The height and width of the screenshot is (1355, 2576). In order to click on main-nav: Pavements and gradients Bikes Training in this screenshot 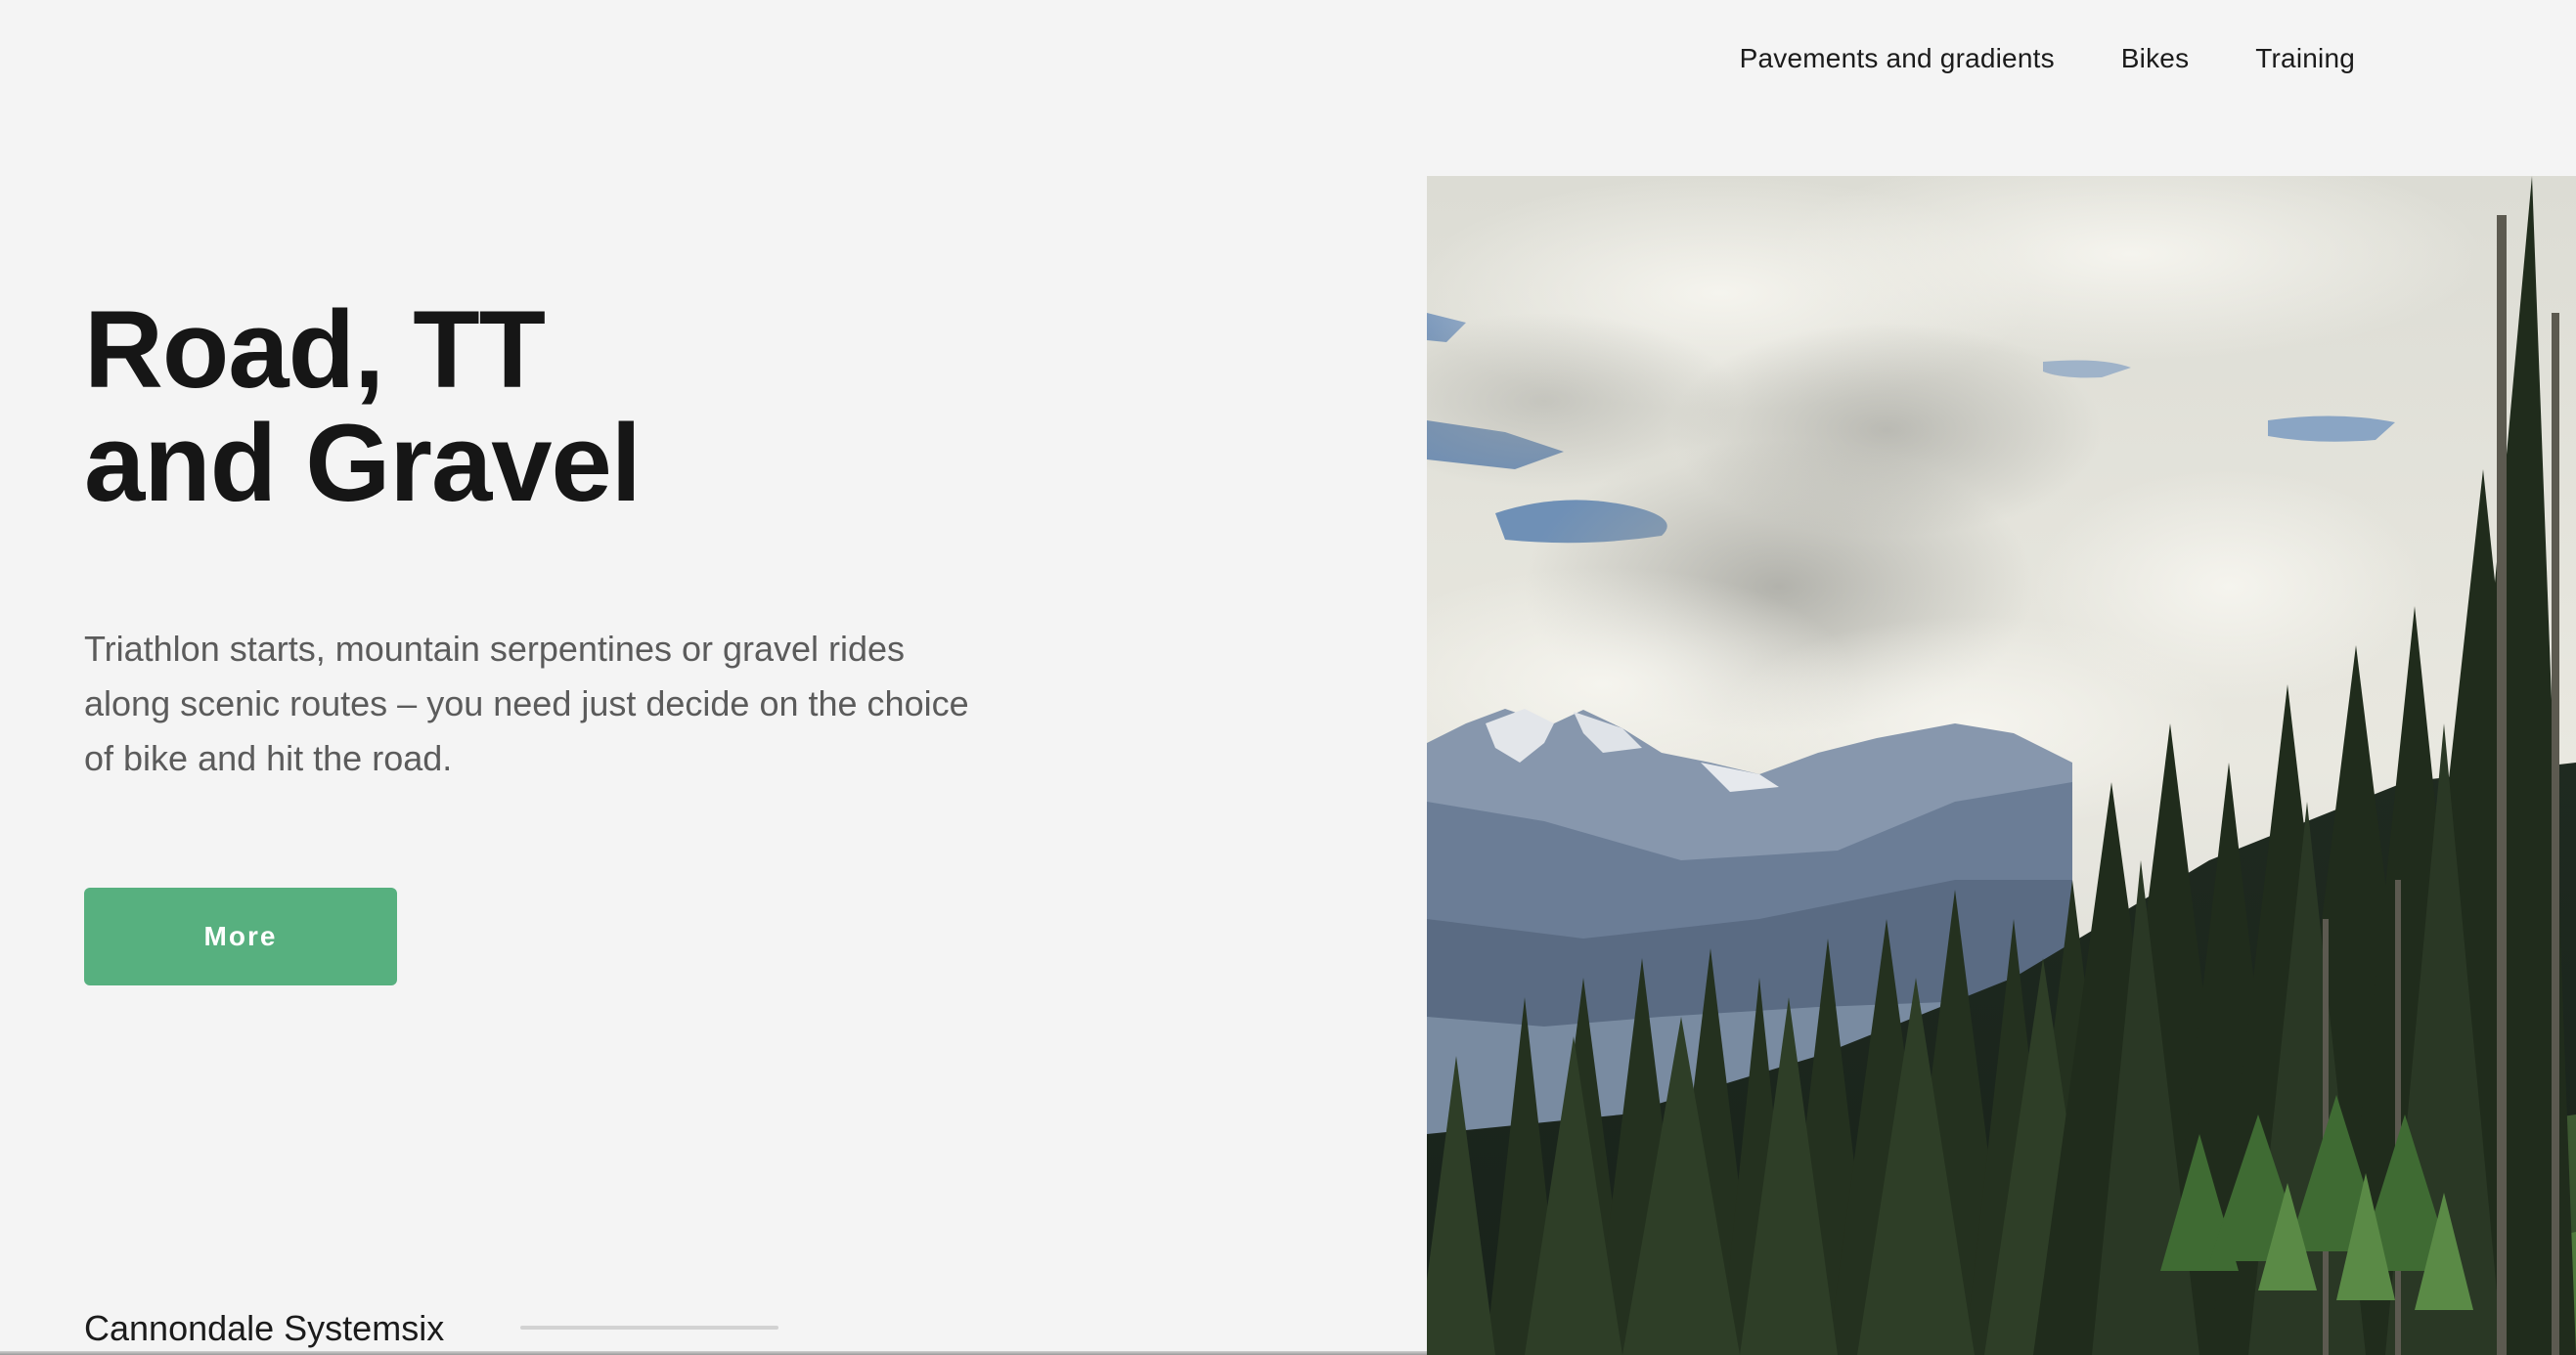, I will do `click(2047, 58)`.